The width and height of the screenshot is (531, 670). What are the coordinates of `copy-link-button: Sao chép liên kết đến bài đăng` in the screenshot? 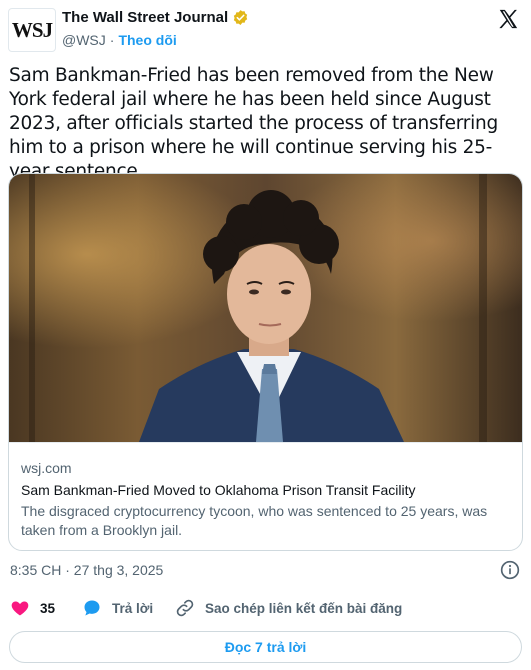 It's located at (288, 608).